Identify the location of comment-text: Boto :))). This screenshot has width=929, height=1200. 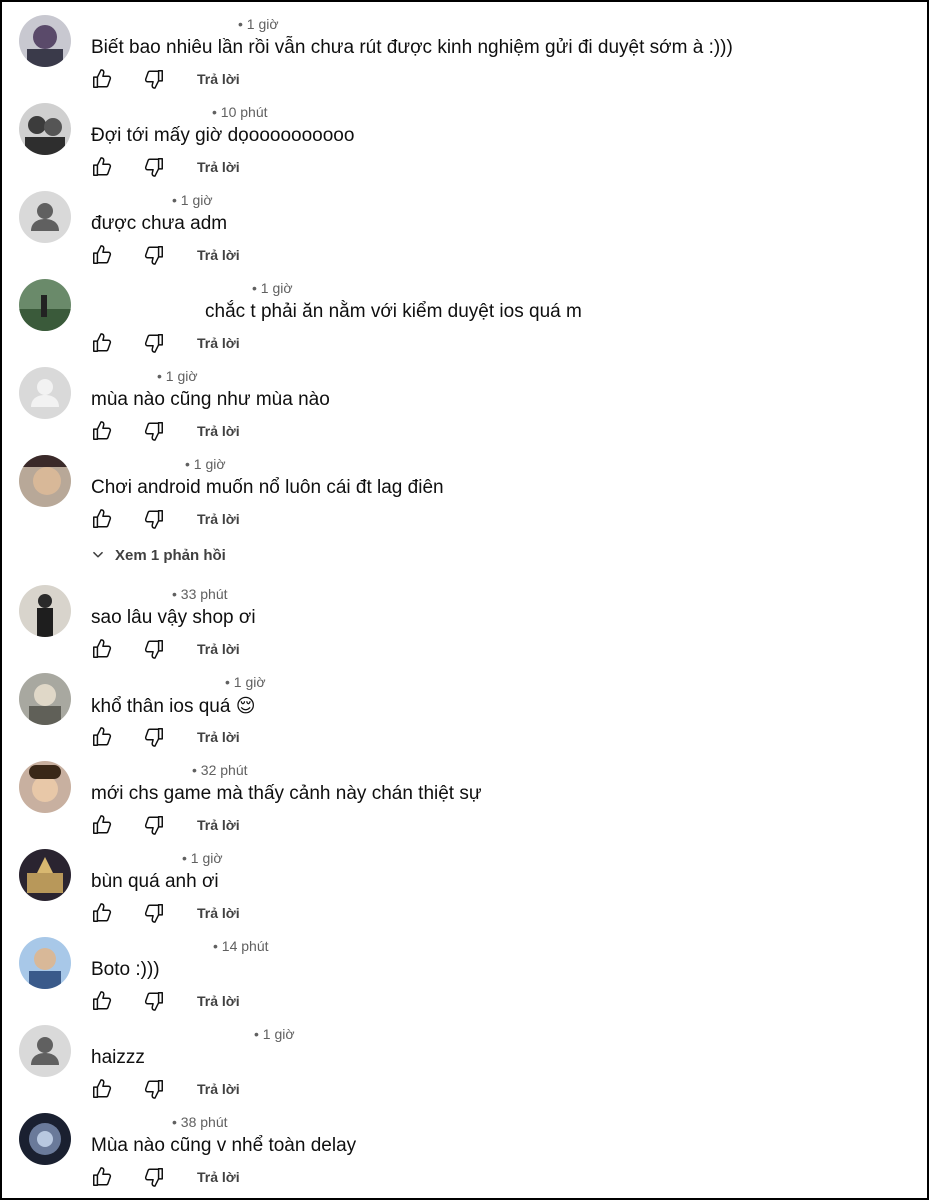
(125, 969).